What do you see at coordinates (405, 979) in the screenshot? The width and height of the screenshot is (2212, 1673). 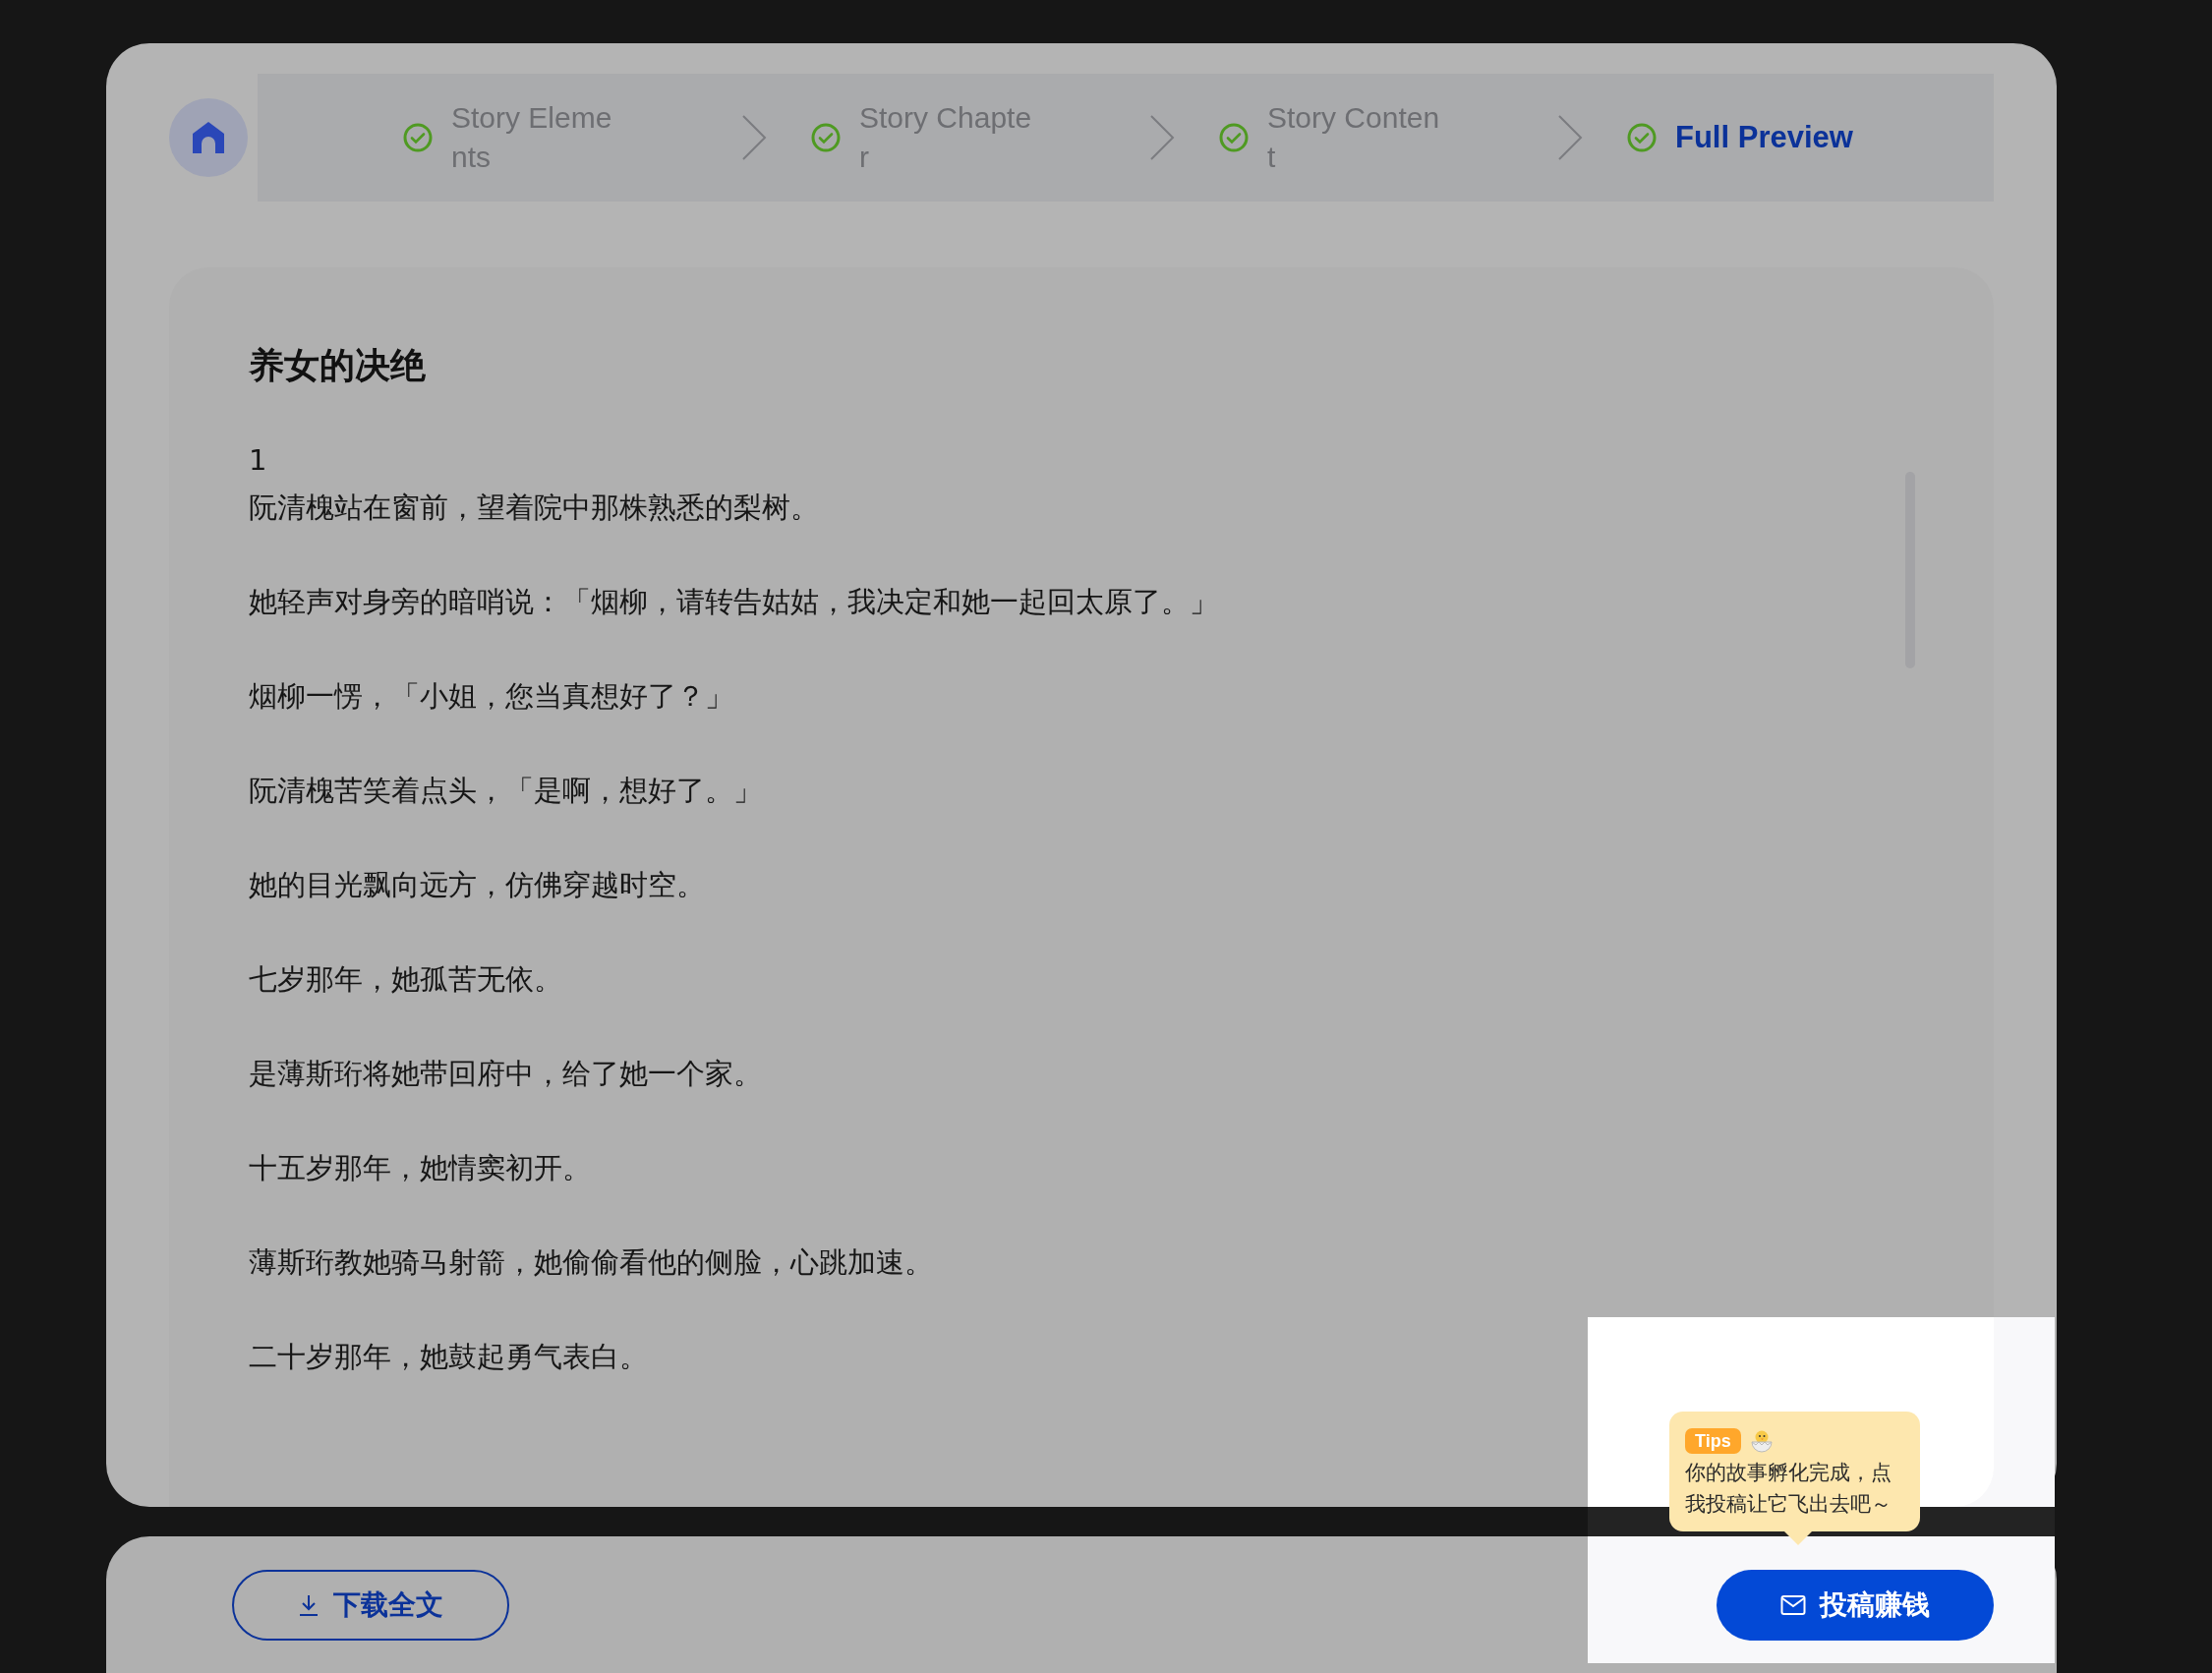 I see `story-text: 七岁那年，她孤苦无依。` at bounding box center [405, 979].